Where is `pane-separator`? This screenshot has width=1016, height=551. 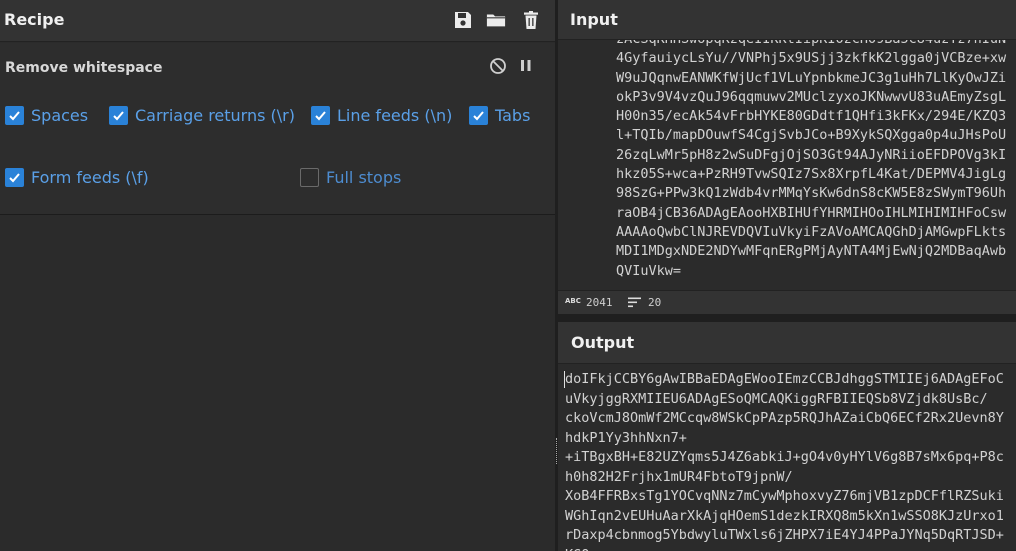
pane-separator is located at coordinates (787, 318).